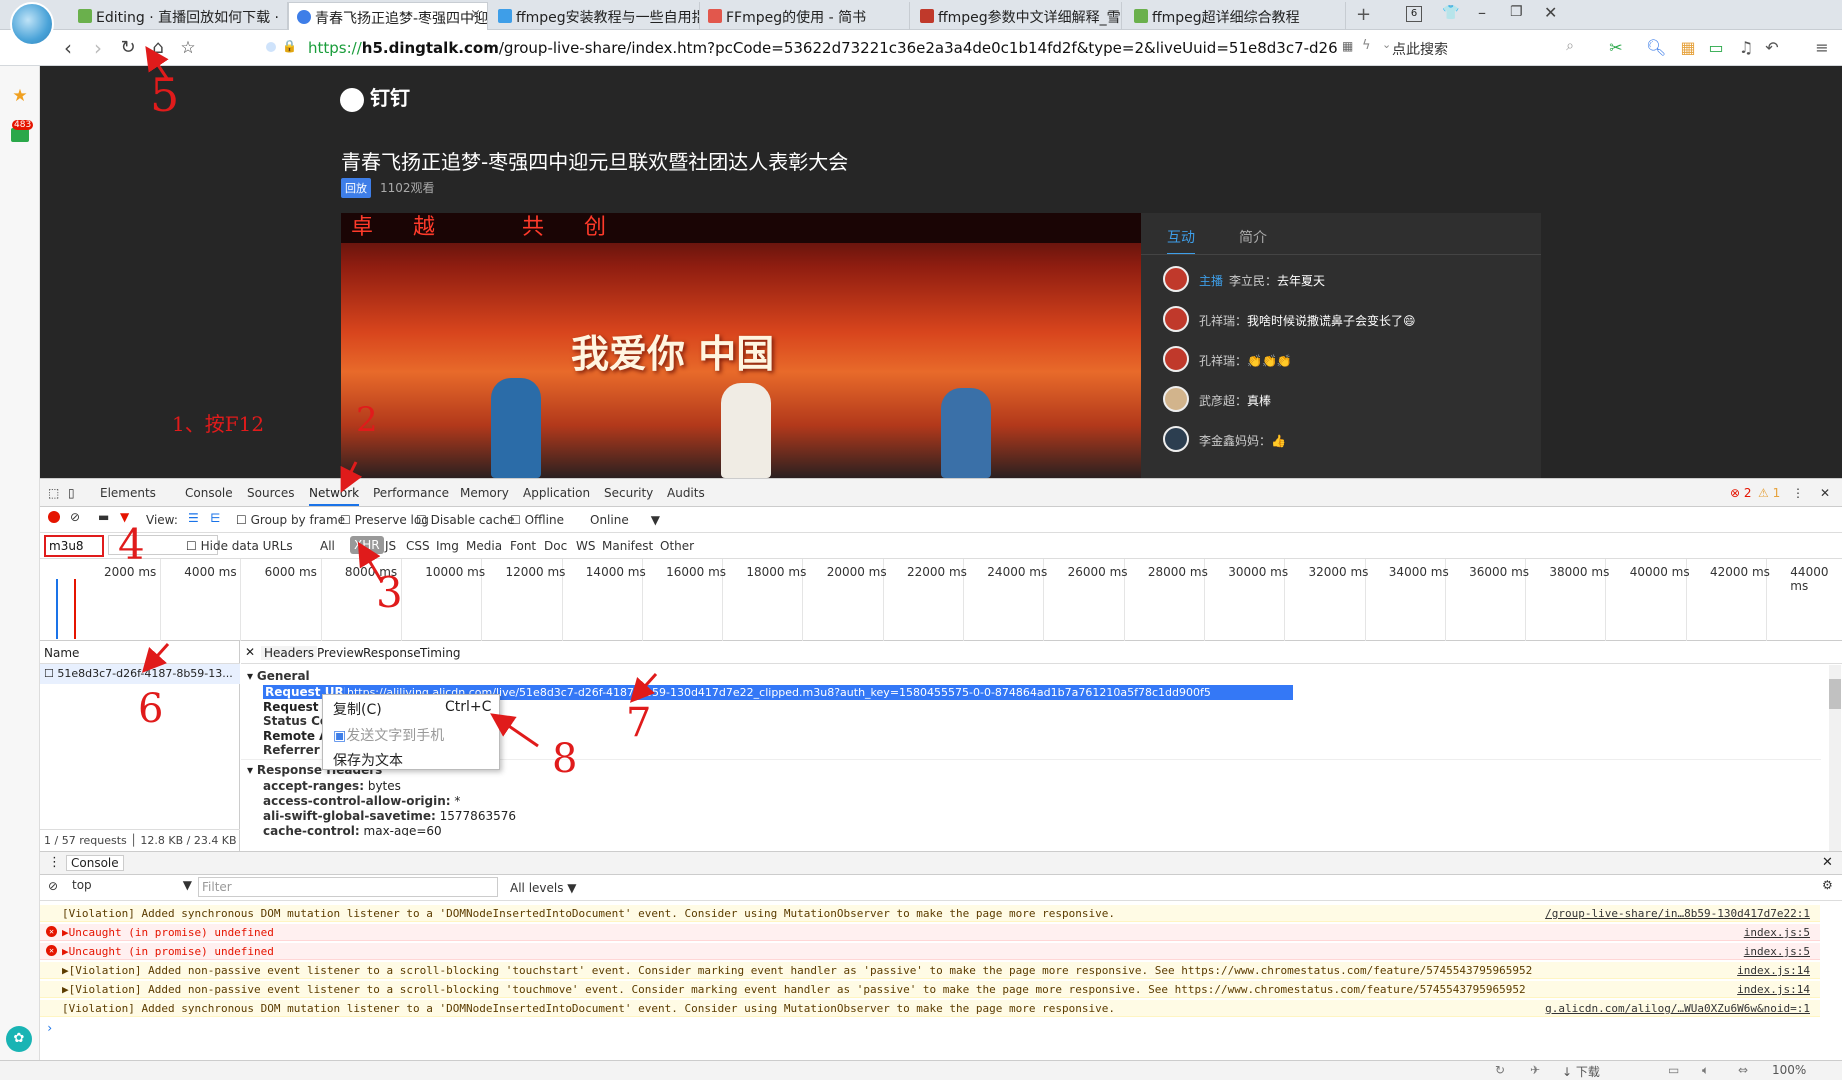 This screenshot has width=1842, height=1080. I want to click on arrow-step8, so click(514, 730).